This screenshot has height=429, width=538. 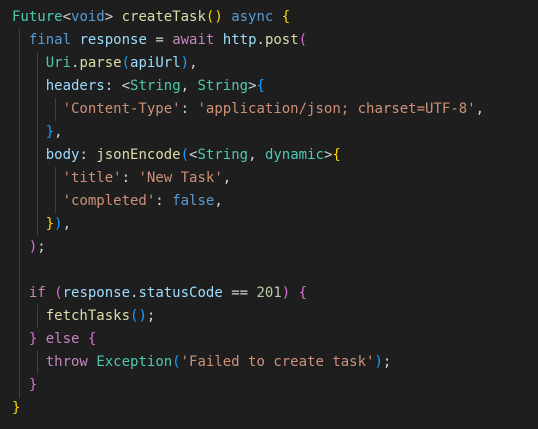 I want to click on function-name: post, so click(x=281, y=40).